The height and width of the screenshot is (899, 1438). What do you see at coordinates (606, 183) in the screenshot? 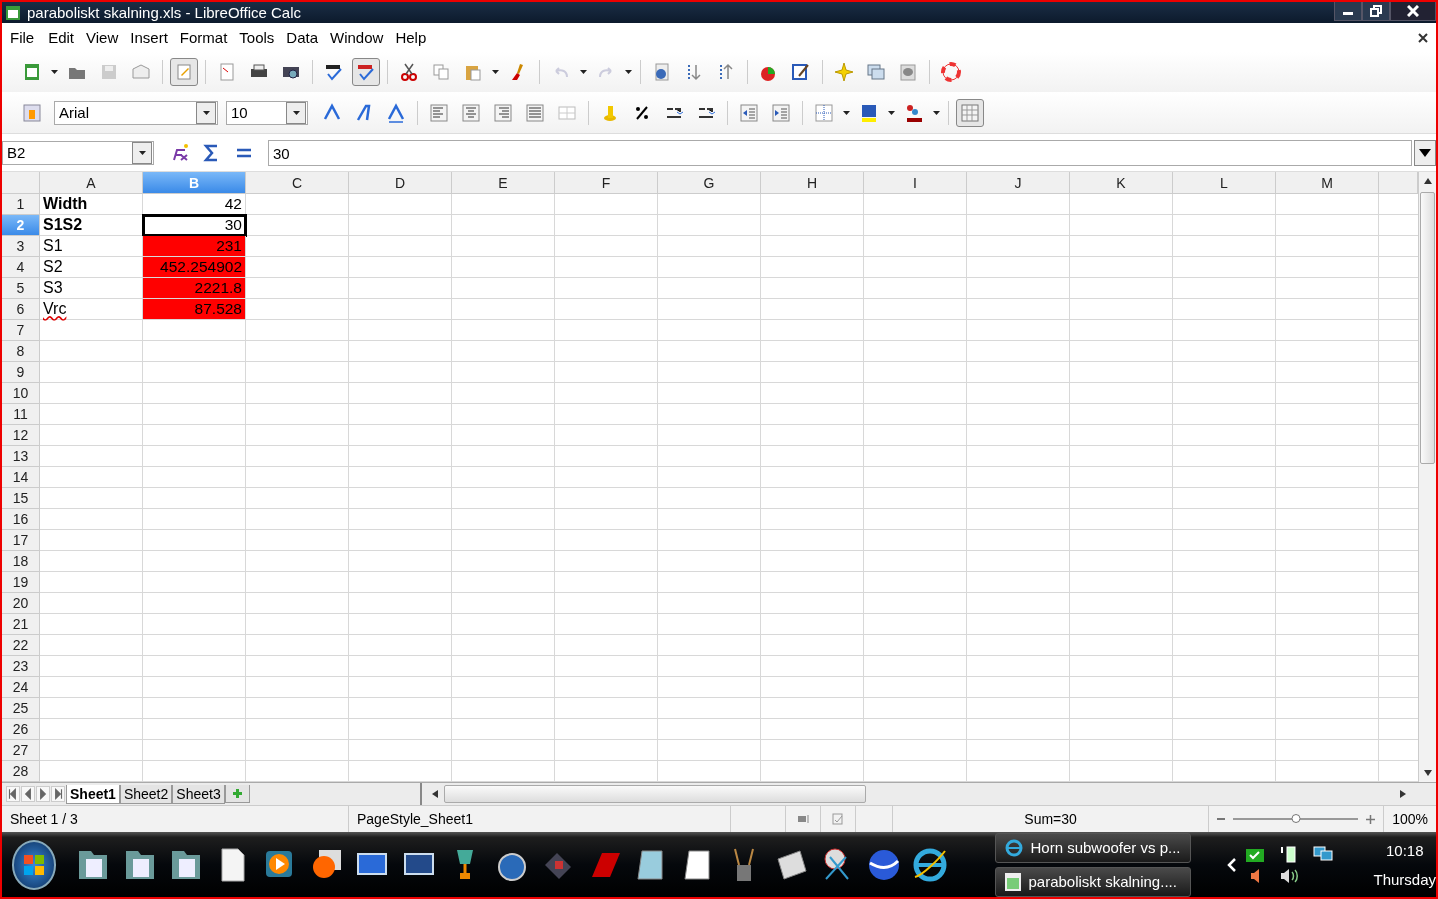
I see `column-header: F` at bounding box center [606, 183].